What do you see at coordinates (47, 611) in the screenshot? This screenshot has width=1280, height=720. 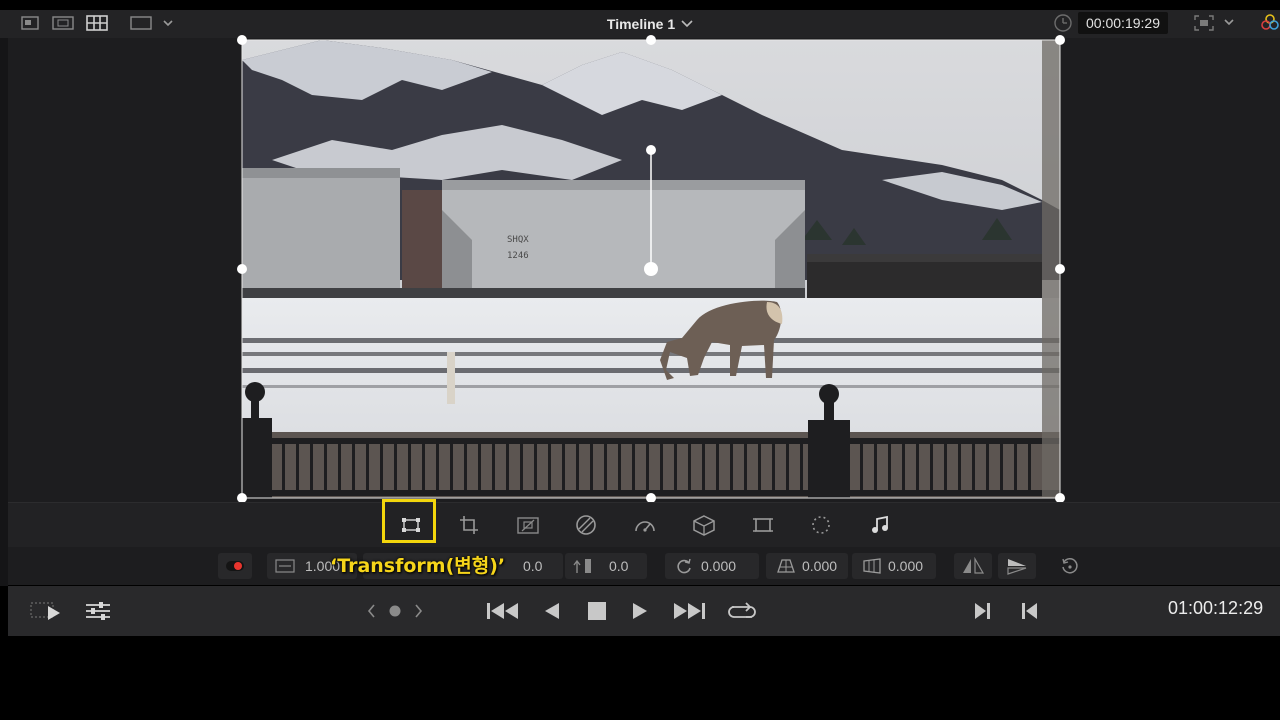 I see `clip-play-icon` at bounding box center [47, 611].